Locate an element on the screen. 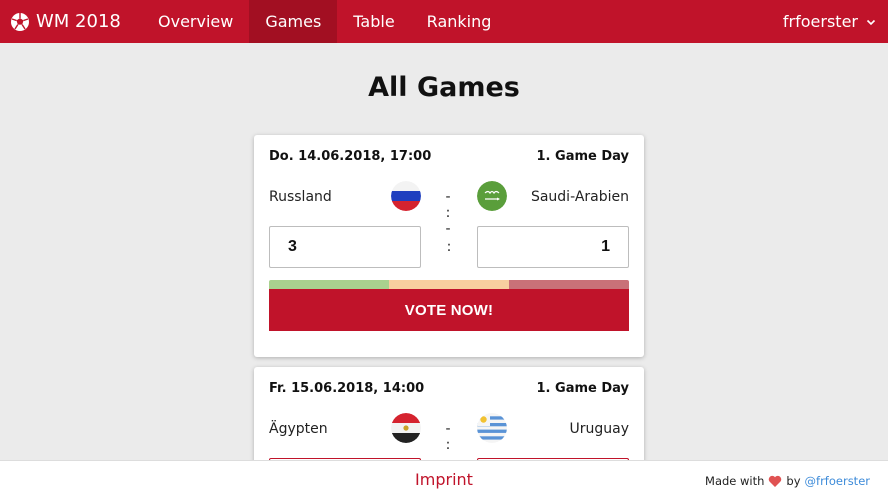 This screenshot has height=499, width=888. user-menu: frfoerster is located at coordinates (829, 21).